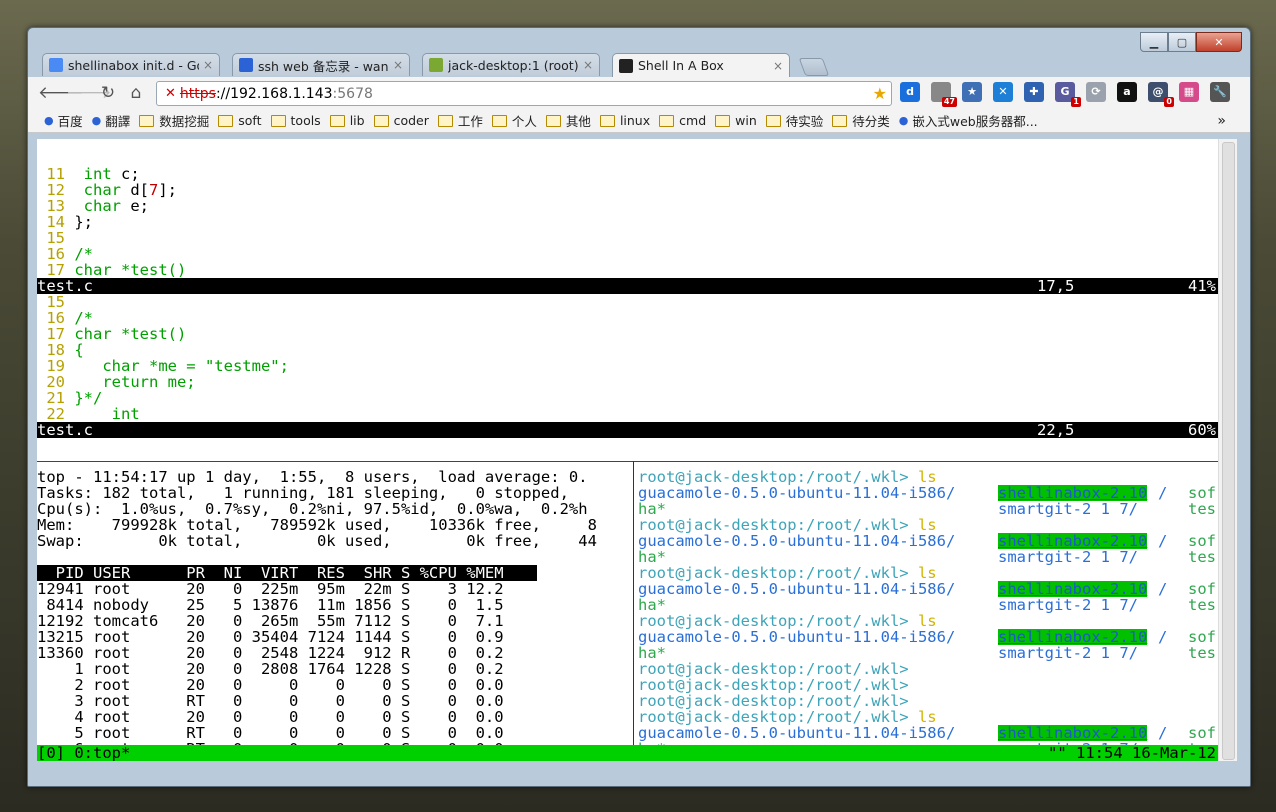  Describe the element at coordinates (136, 93) in the screenshot. I see `home-icon: ⌂` at that location.